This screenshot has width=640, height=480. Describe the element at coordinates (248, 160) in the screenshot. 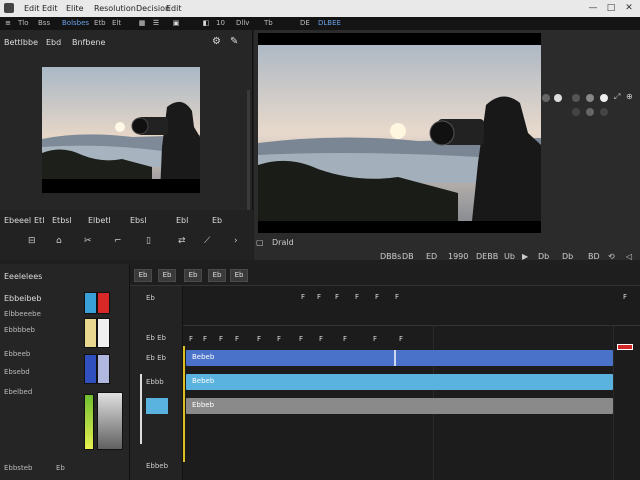

I see `media-scrollbar` at that location.